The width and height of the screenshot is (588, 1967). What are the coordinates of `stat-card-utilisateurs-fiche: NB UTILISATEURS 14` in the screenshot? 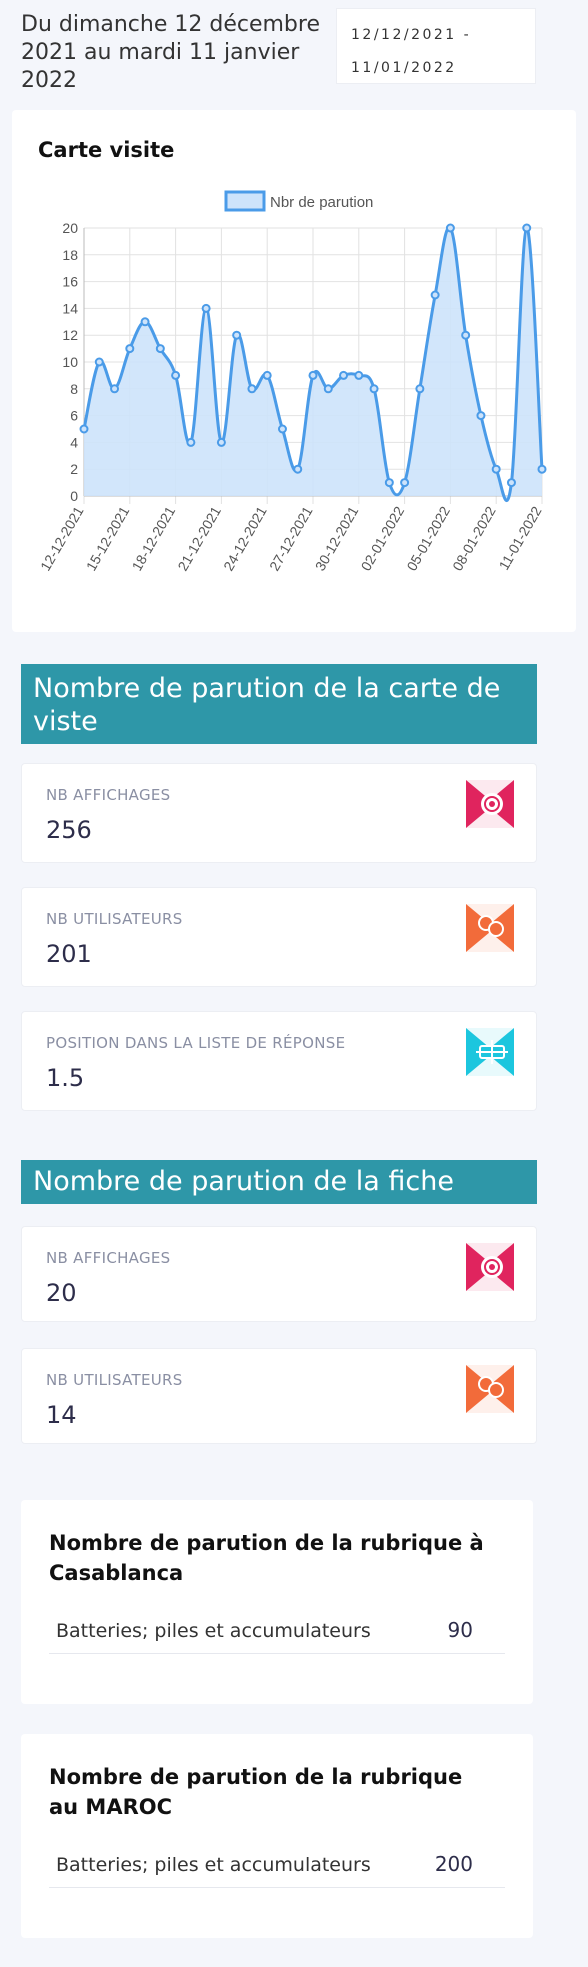 It's located at (279, 1396).